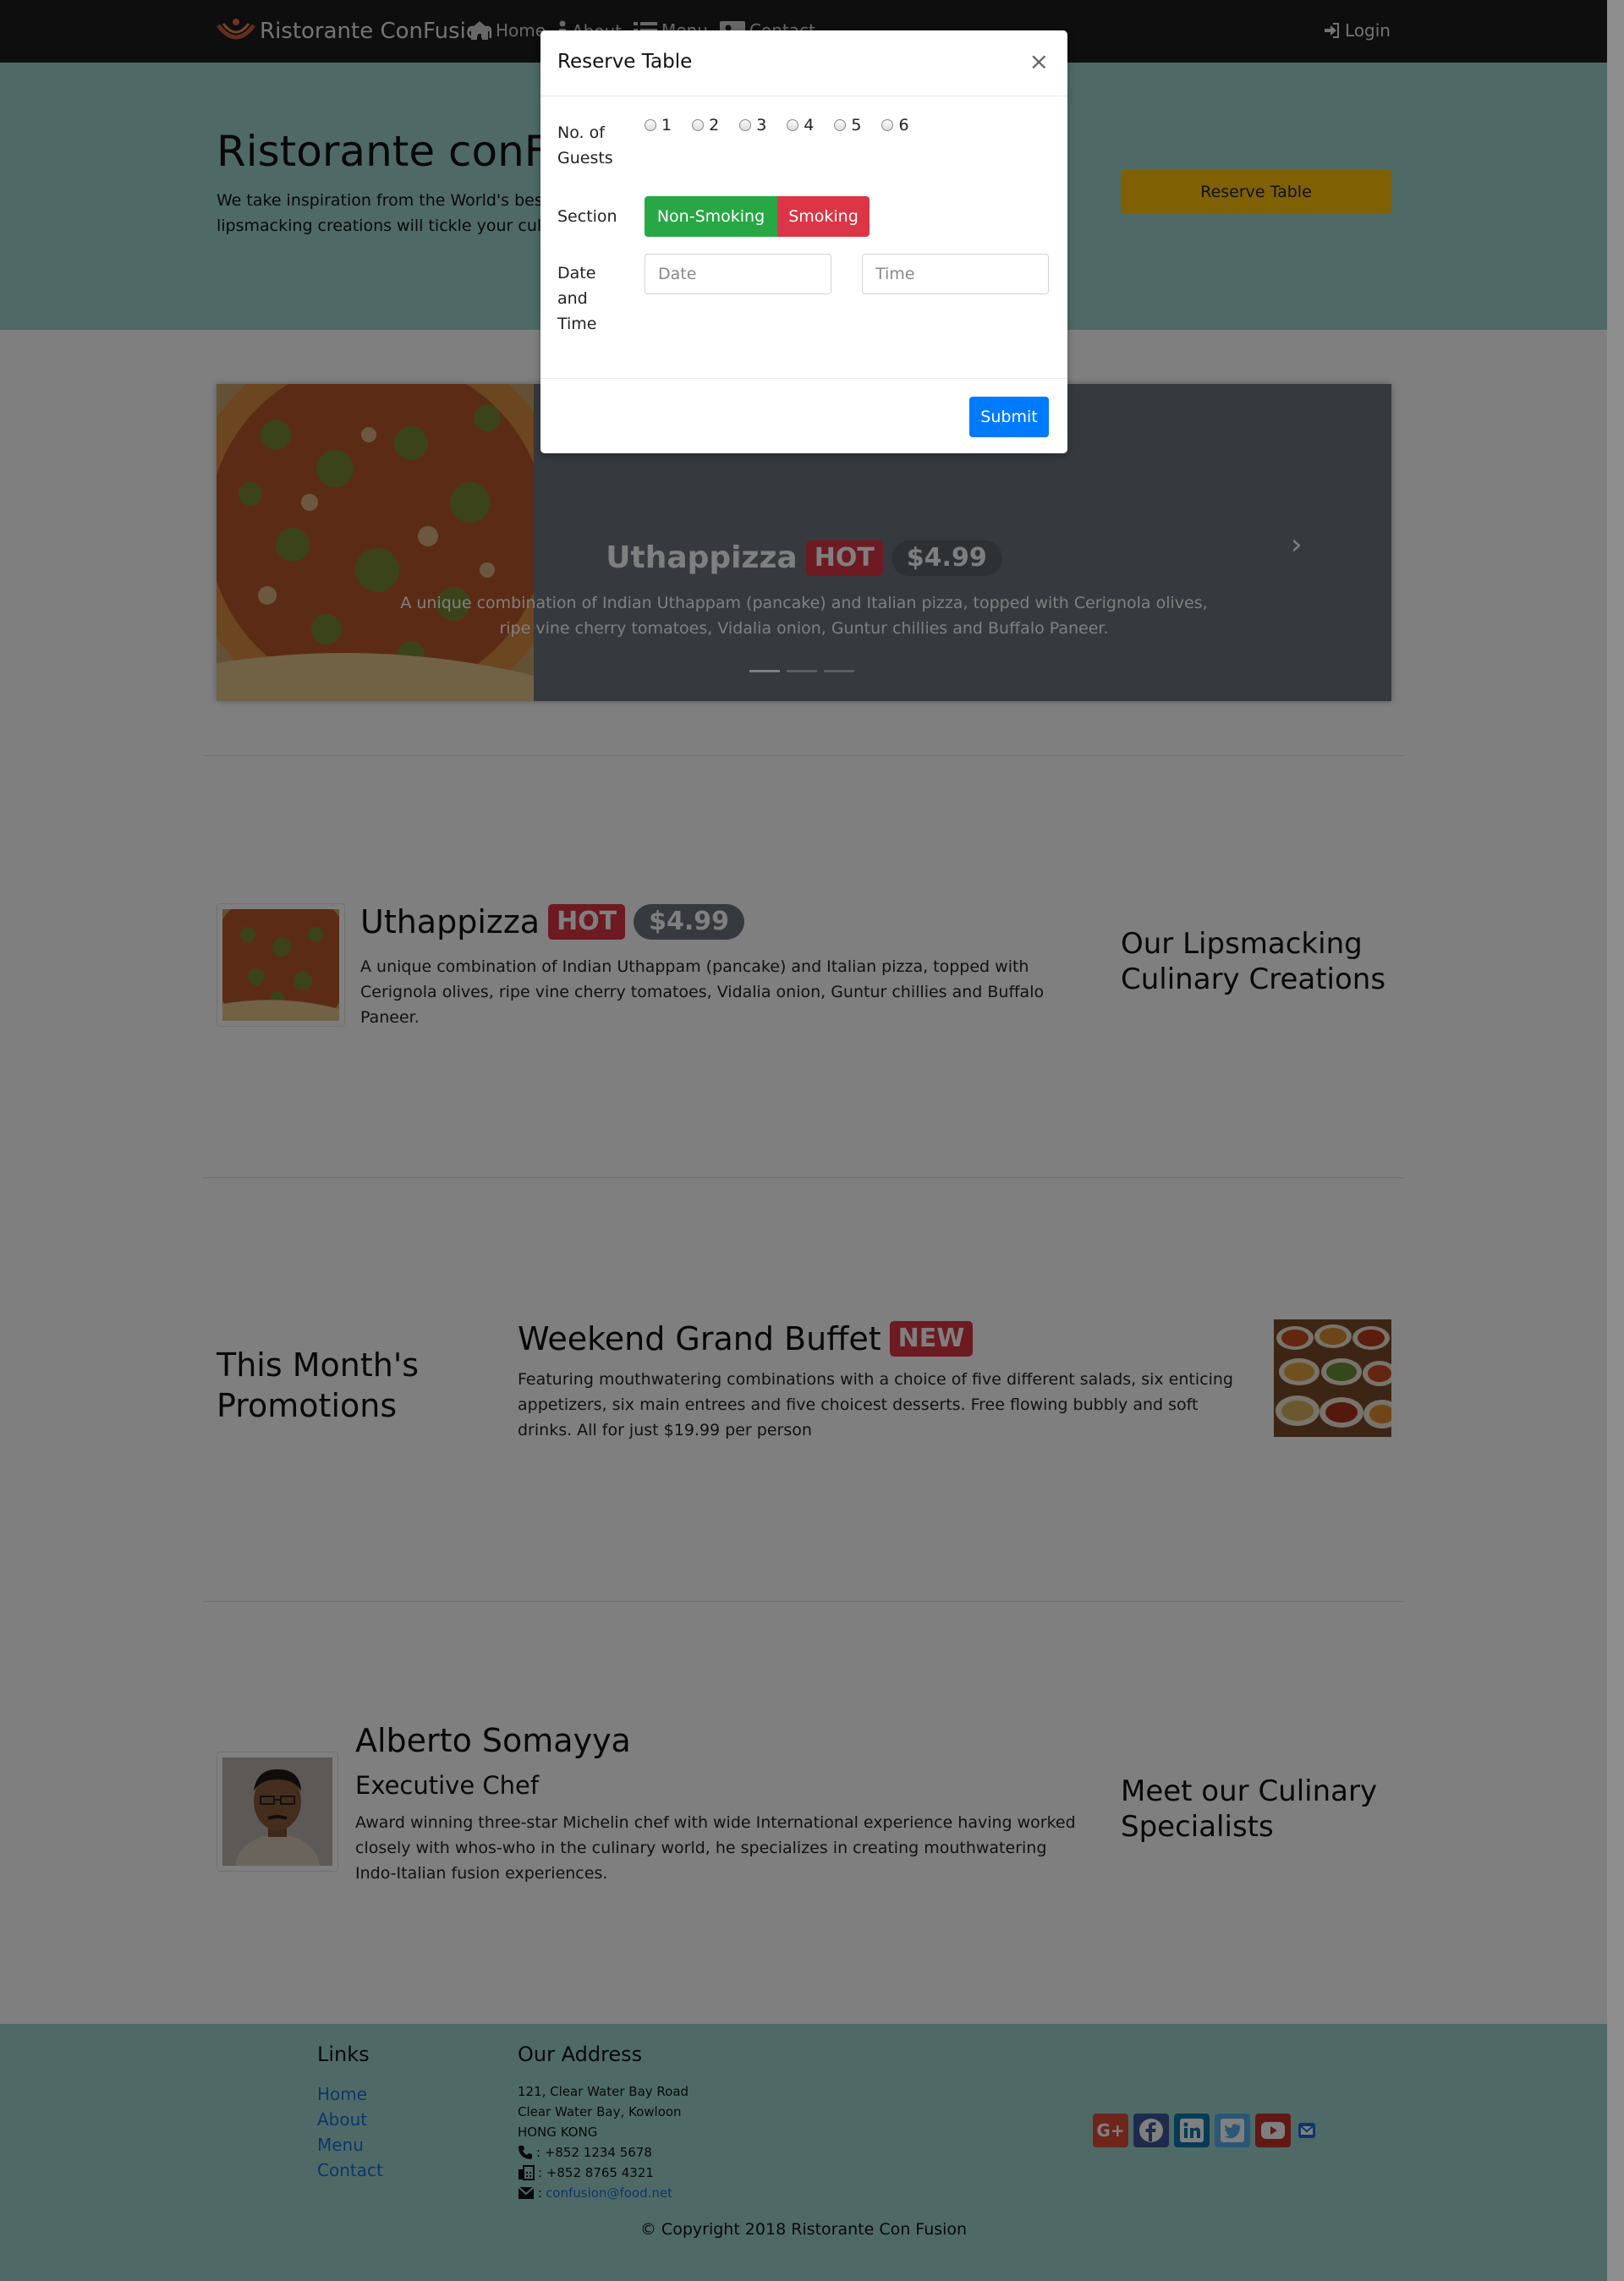 The height and width of the screenshot is (2281, 1624). What do you see at coordinates (706, 125) in the screenshot?
I see `guests-option: 2` at bounding box center [706, 125].